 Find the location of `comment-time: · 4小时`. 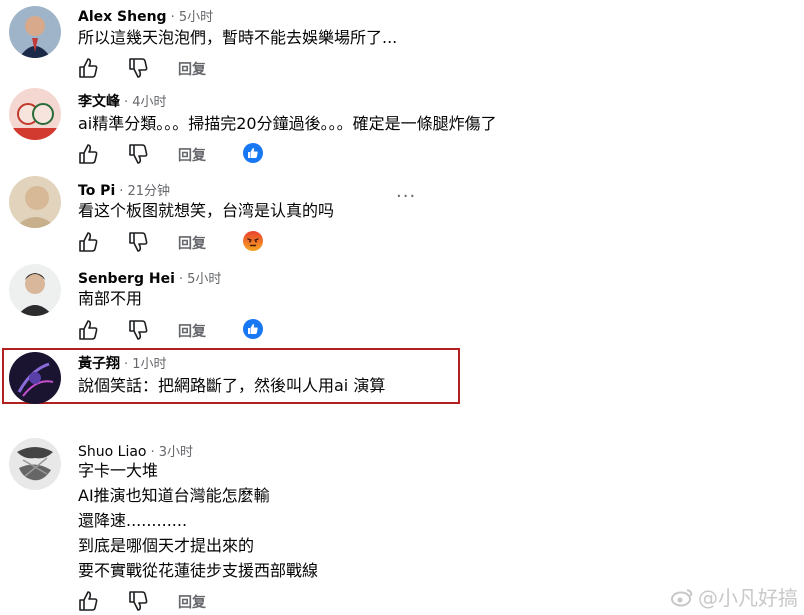

comment-time: · 4小时 is located at coordinates (145, 102).